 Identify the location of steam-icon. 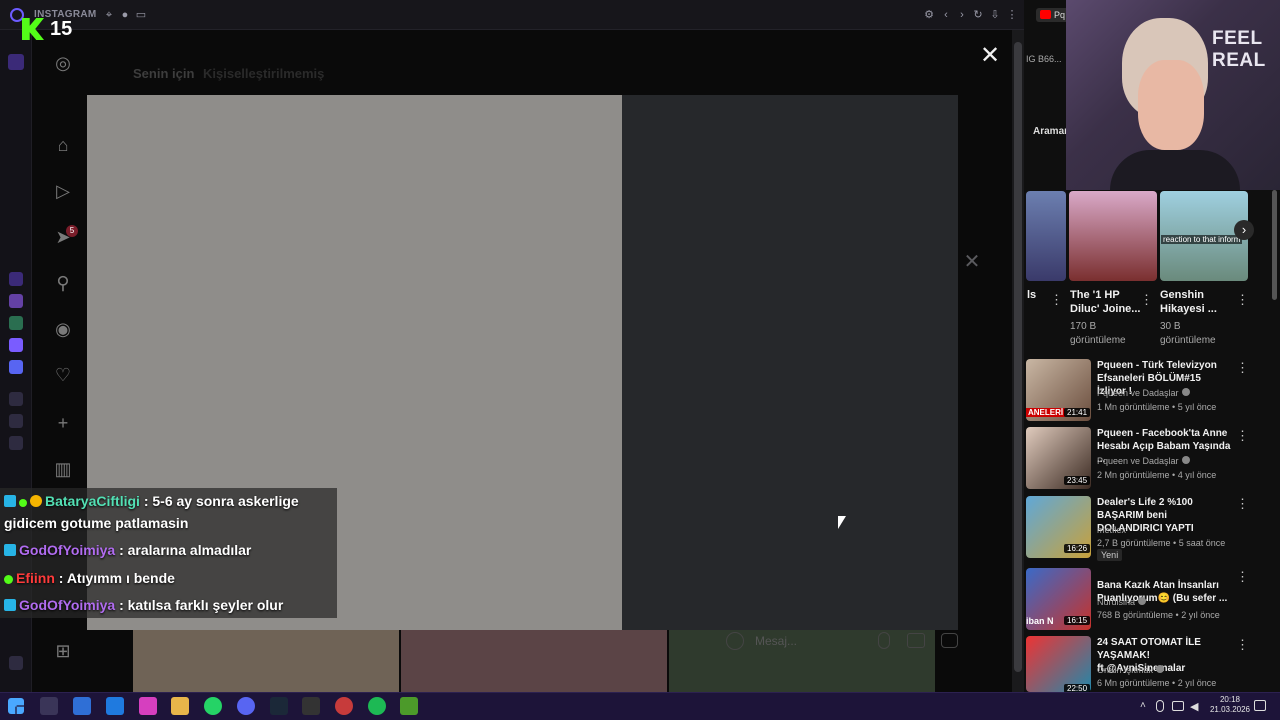
(279, 706).